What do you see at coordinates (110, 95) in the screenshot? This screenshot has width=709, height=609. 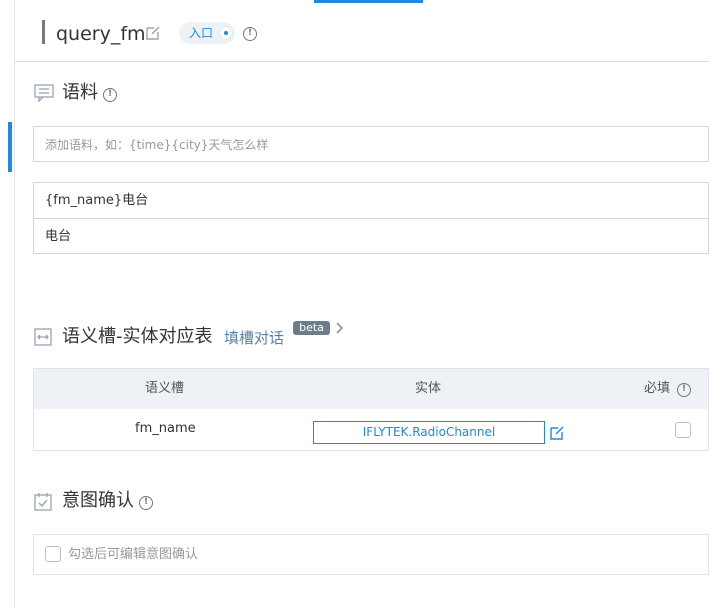 I see `corpus-info-icon: !` at bounding box center [110, 95].